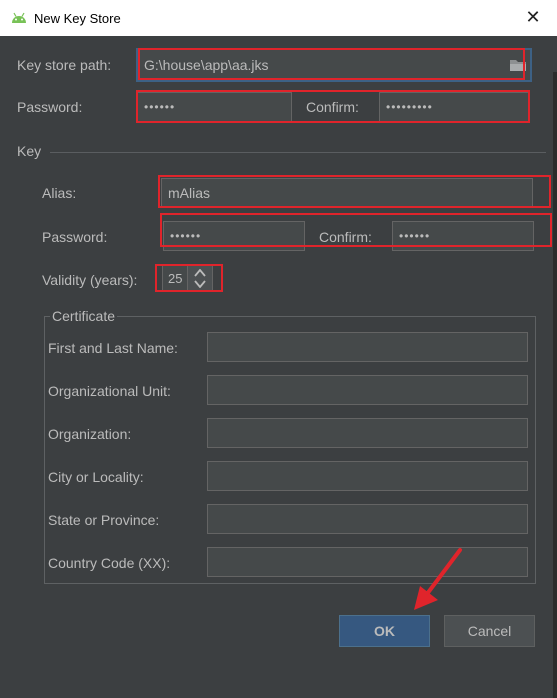  I want to click on cert-country-code-input, so click(367, 562).